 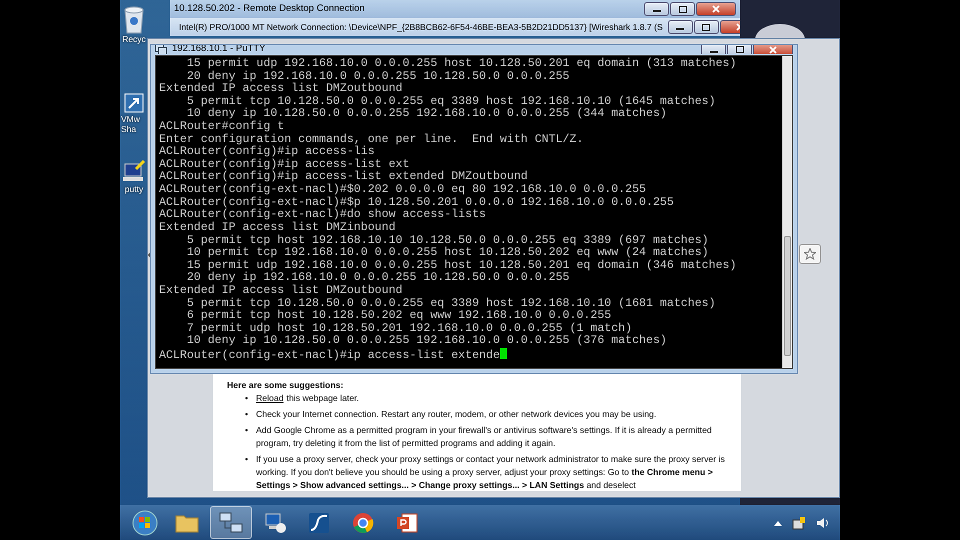 I want to click on icon-label: Recyc, so click(x=134, y=39).